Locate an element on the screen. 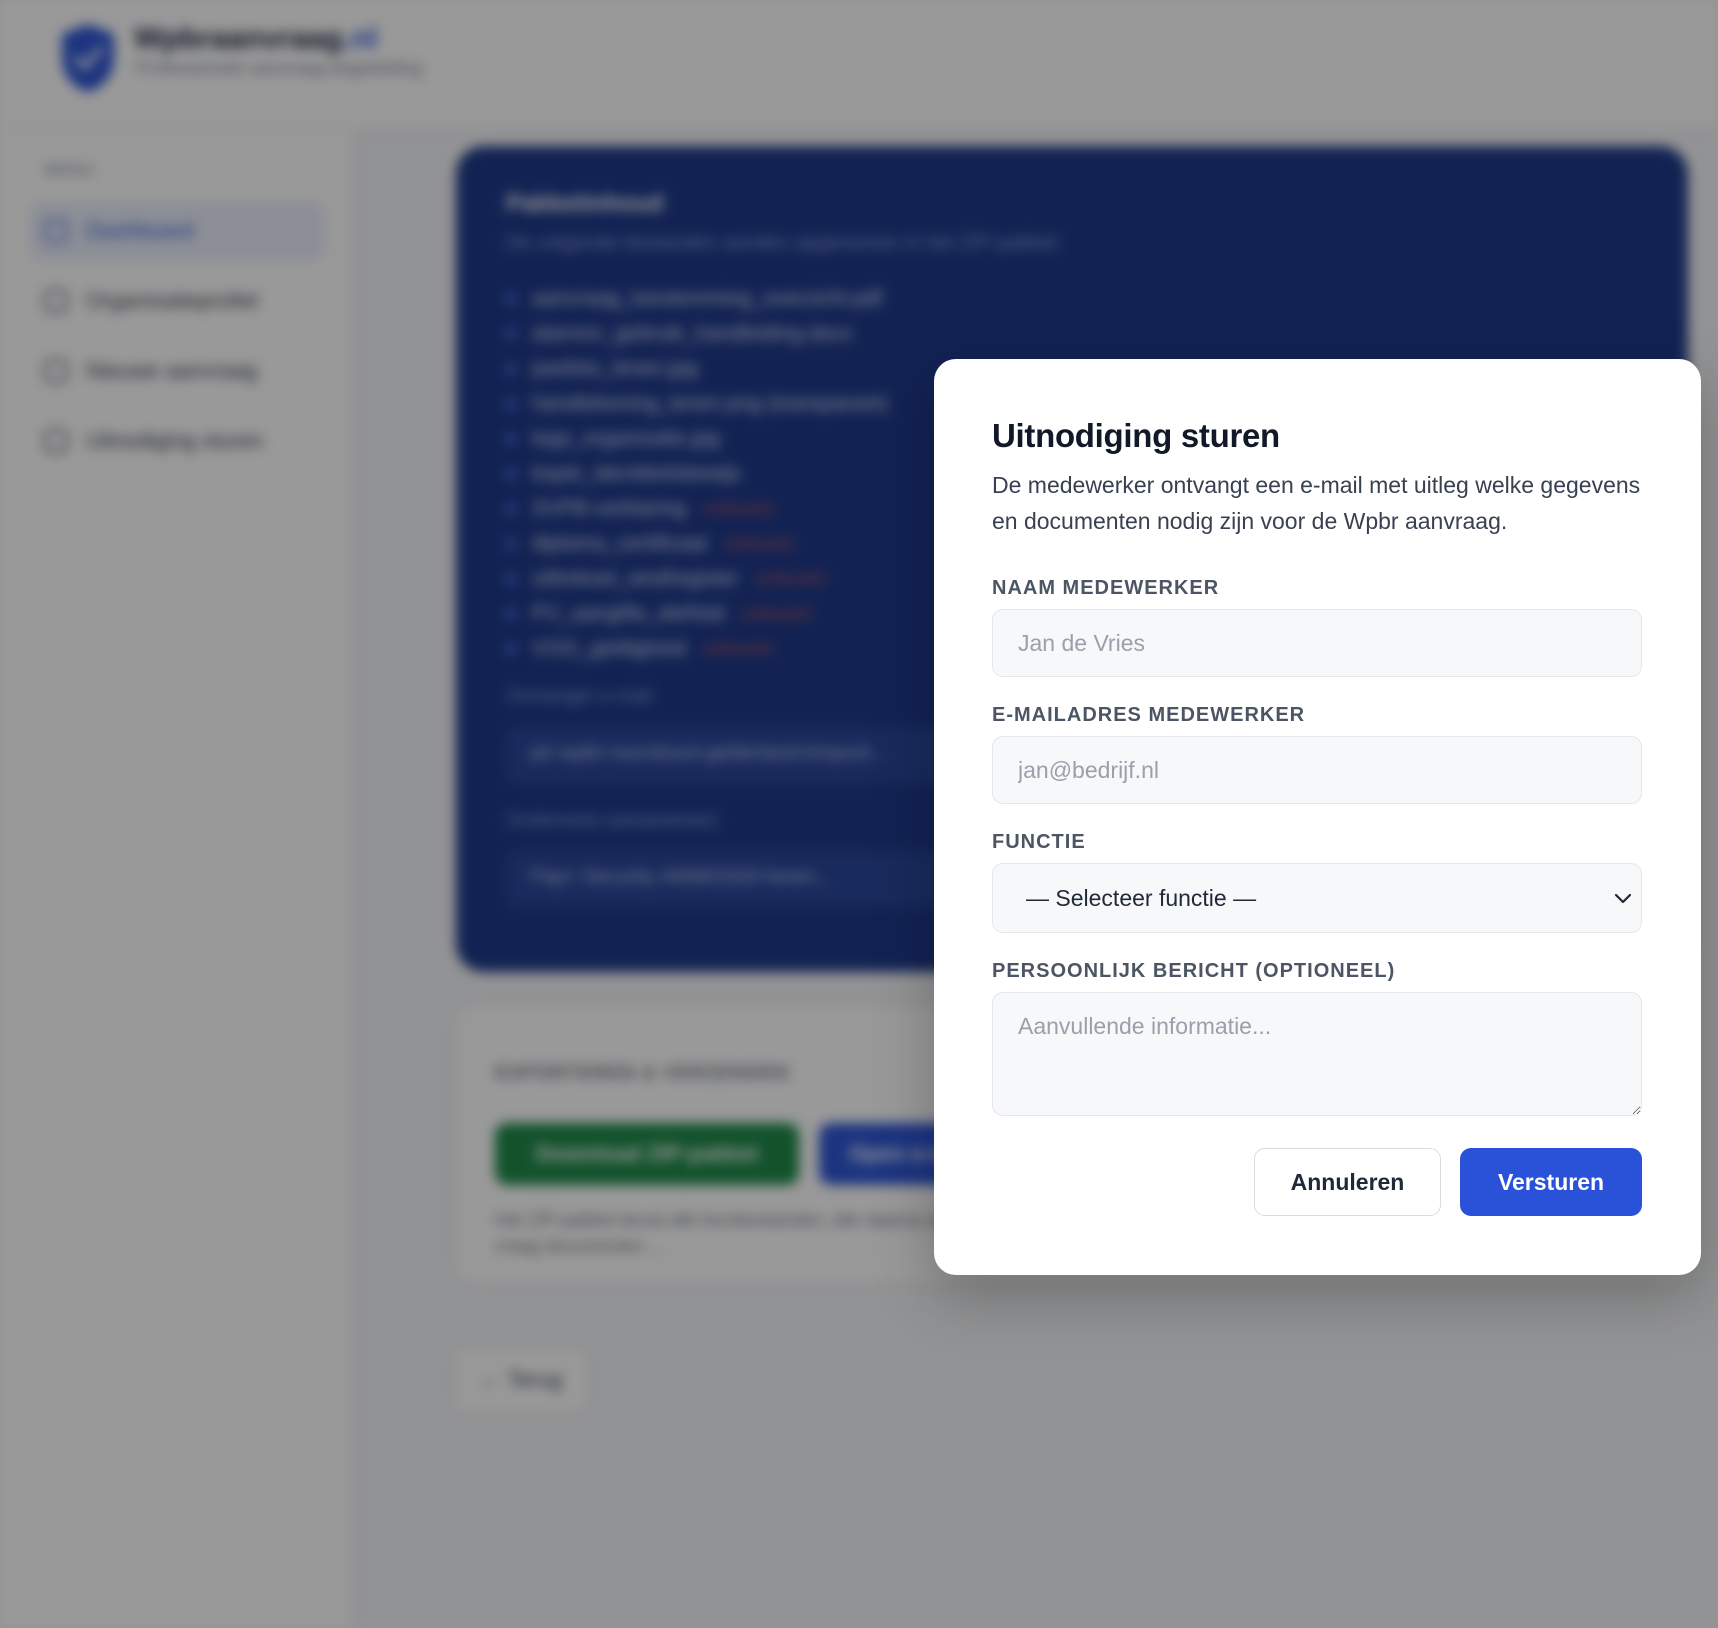 This screenshot has width=1718, height=1628. chevron-down-icon is located at coordinates (1623, 898).